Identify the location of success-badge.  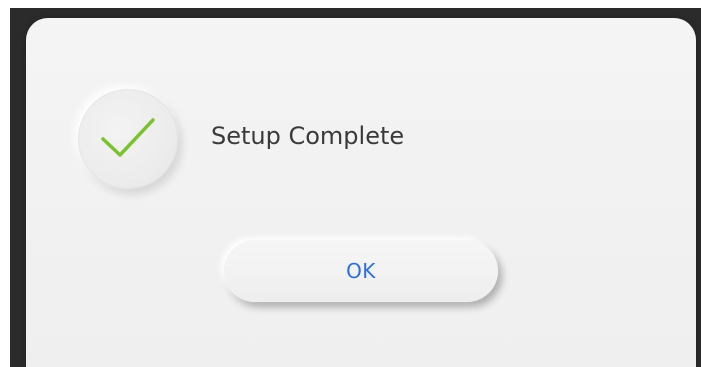
(128, 139).